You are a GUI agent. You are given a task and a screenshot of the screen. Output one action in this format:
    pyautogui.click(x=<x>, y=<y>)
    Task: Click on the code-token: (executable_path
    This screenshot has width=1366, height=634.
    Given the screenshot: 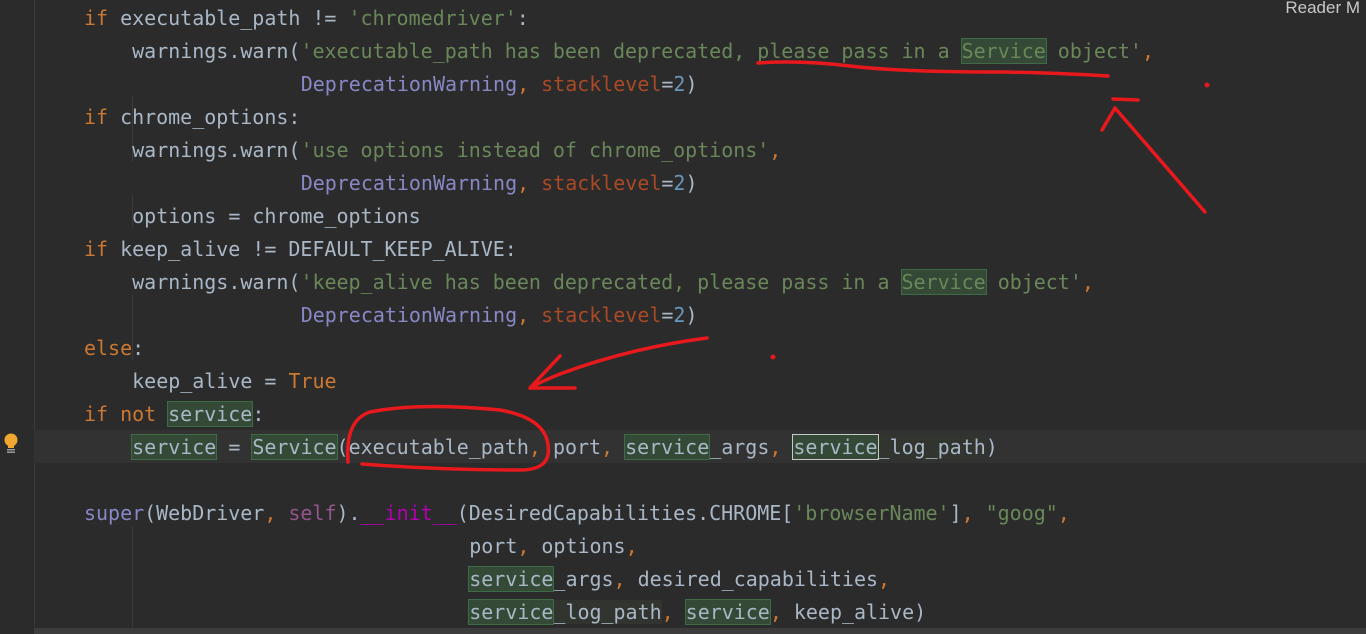 What is the action you would take?
    pyautogui.click(x=432, y=447)
    